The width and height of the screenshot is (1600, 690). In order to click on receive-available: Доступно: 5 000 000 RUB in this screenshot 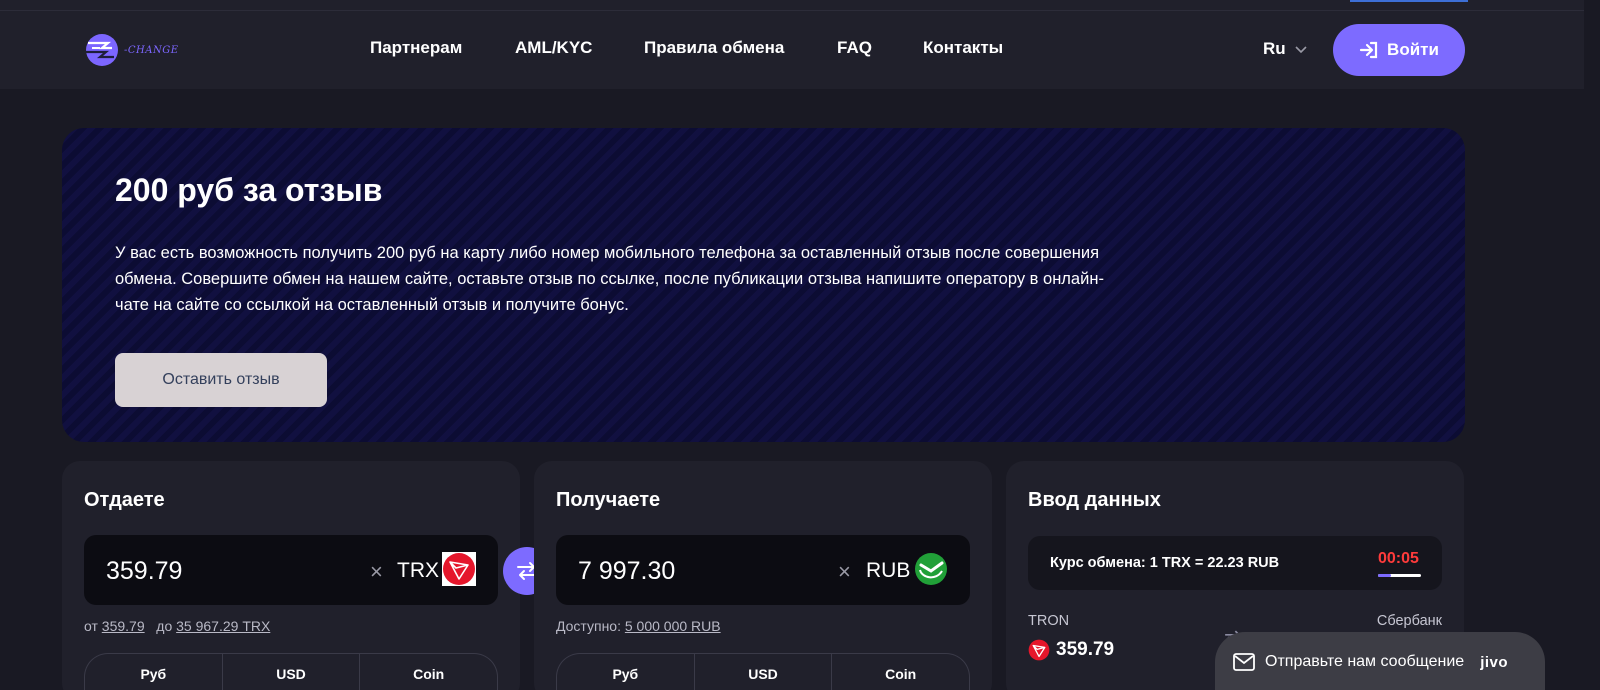, I will do `click(638, 626)`.